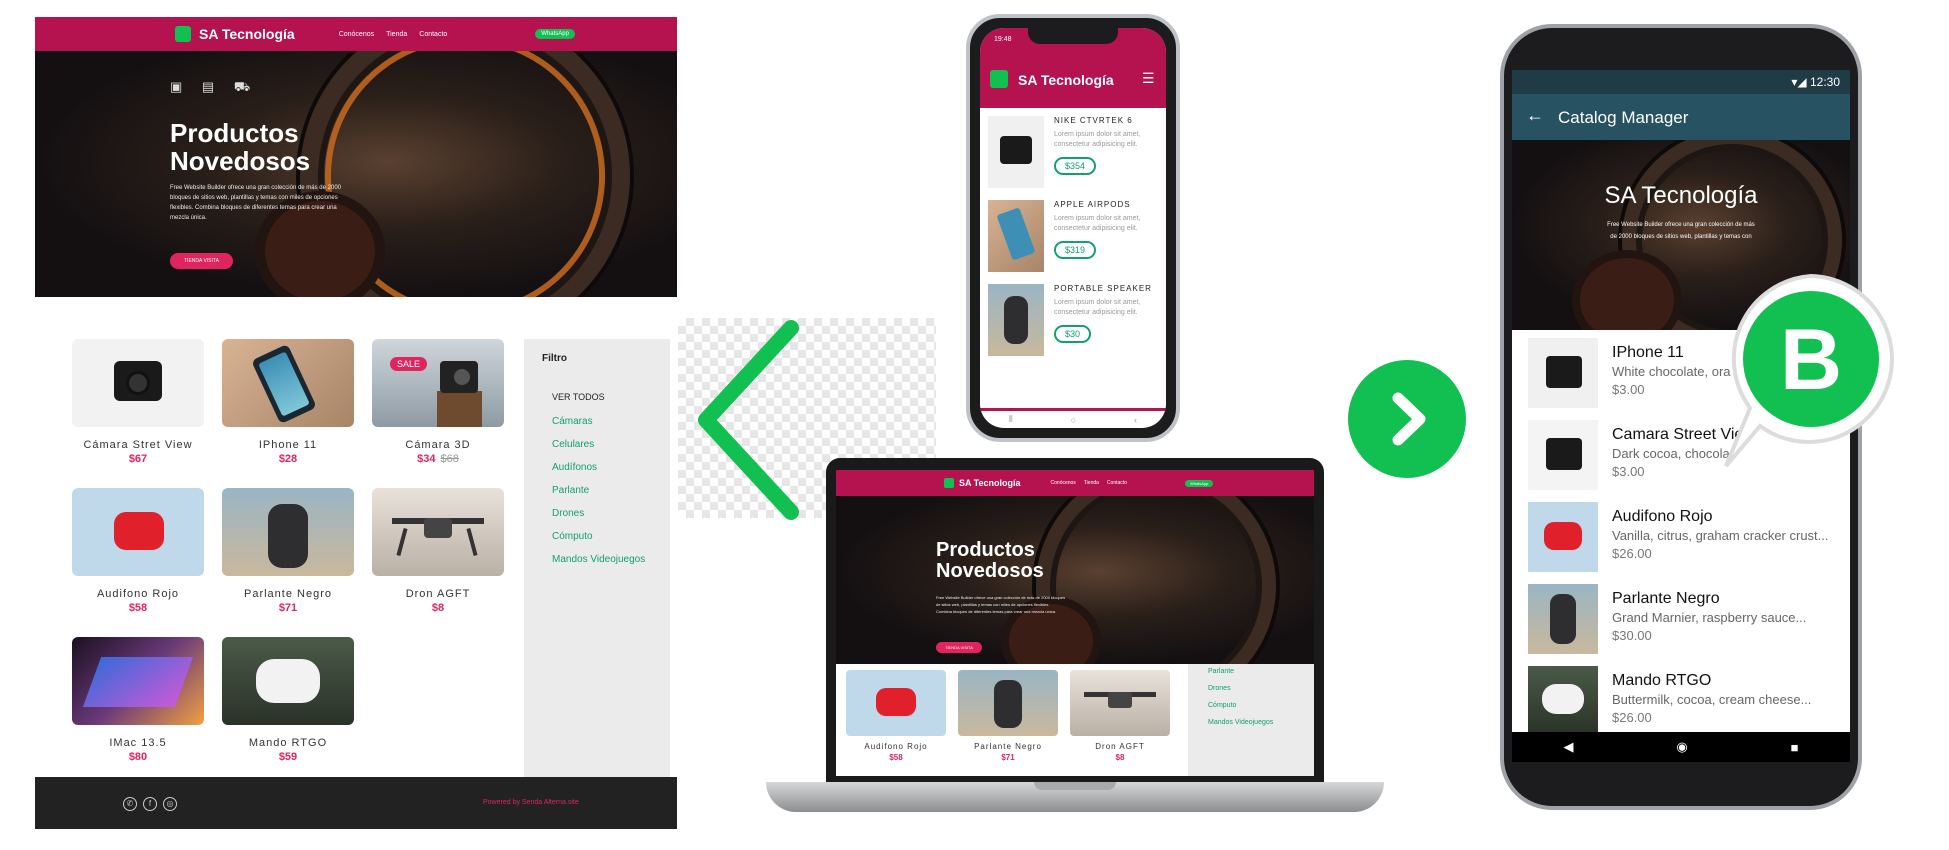  I want to click on laptop-base, so click(1075, 797).